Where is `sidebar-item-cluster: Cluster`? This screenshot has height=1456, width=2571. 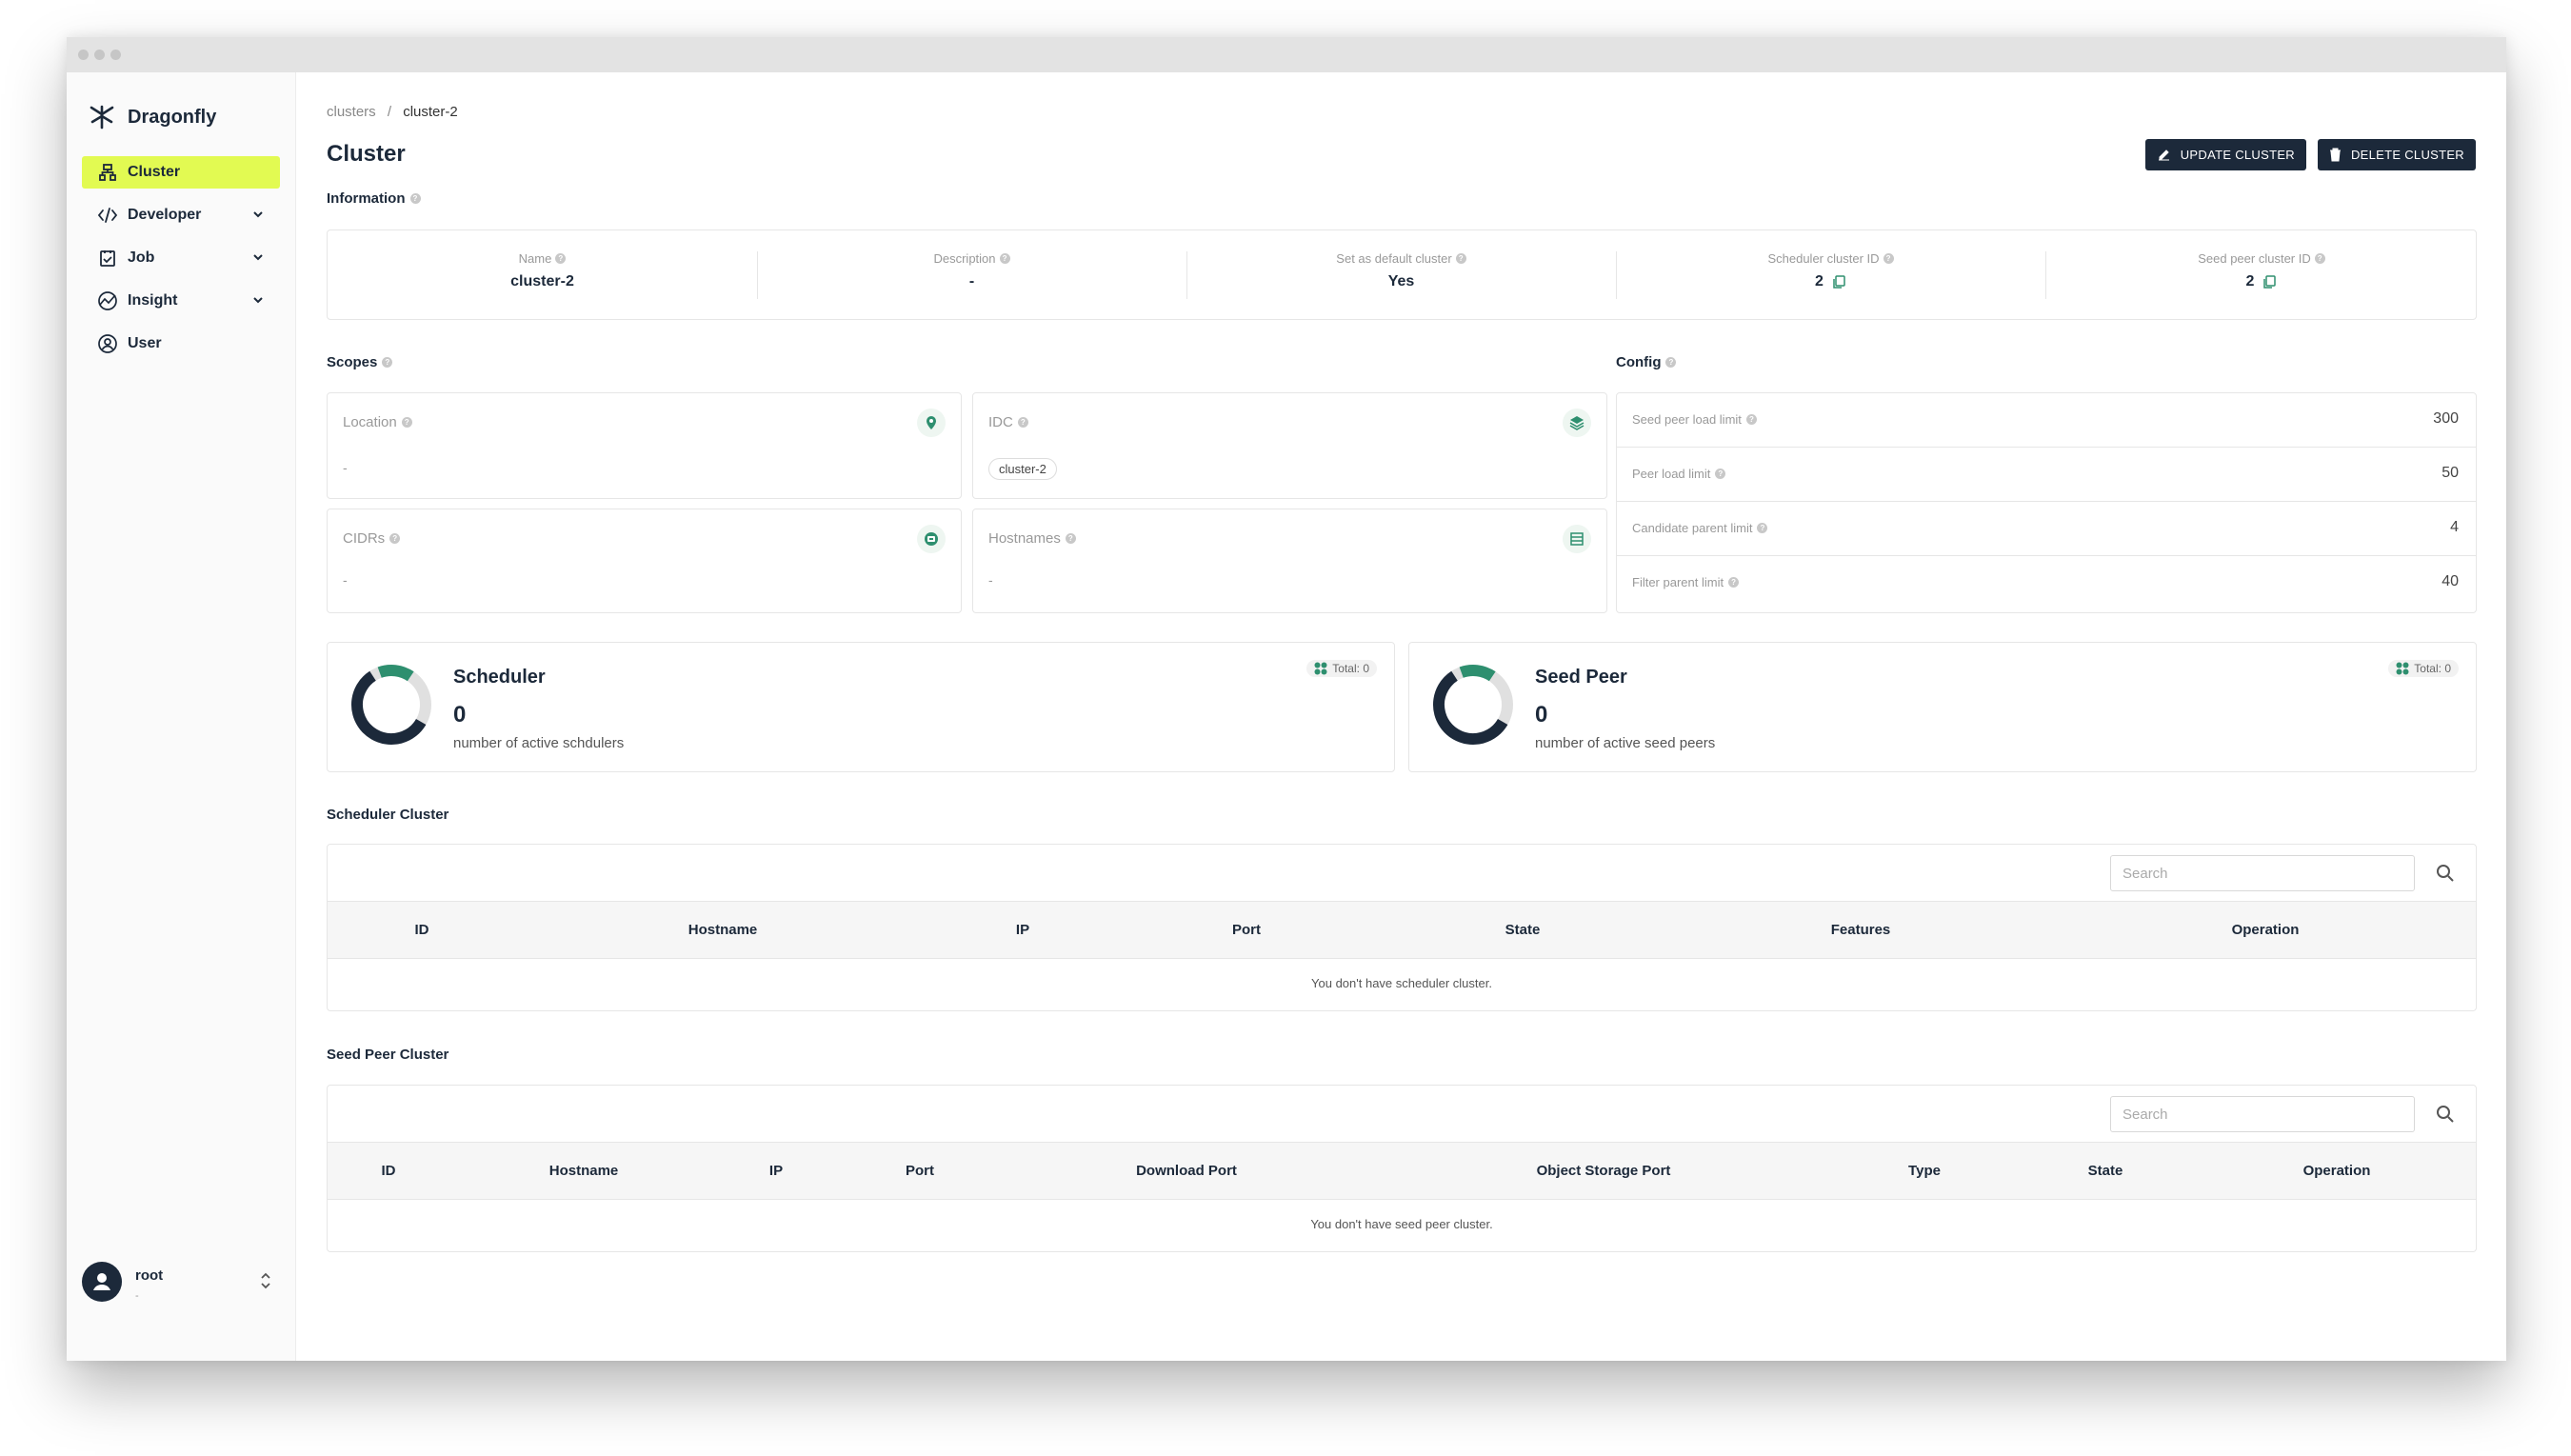 sidebar-item-cluster: Cluster is located at coordinates (181, 172).